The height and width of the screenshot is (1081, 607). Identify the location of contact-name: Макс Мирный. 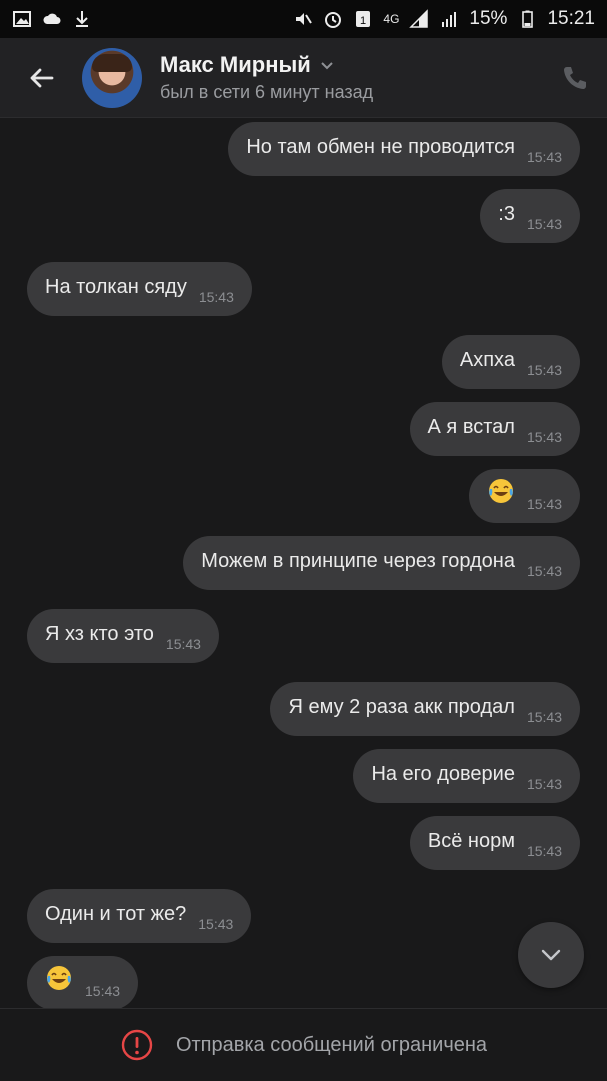
(235, 64).